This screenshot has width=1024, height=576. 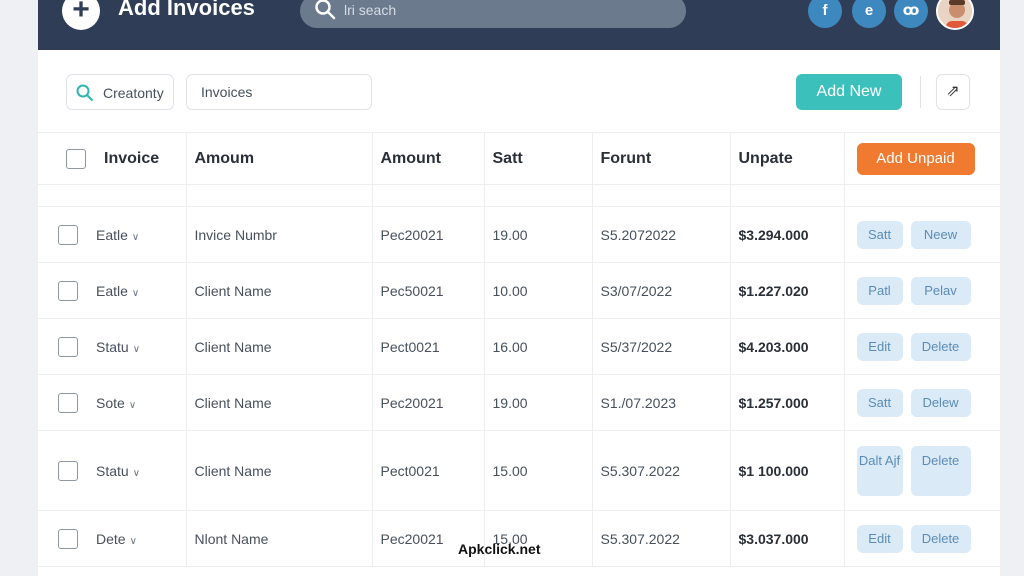 What do you see at coordinates (81, 15) in the screenshot?
I see `plus-icon: +` at bounding box center [81, 15].